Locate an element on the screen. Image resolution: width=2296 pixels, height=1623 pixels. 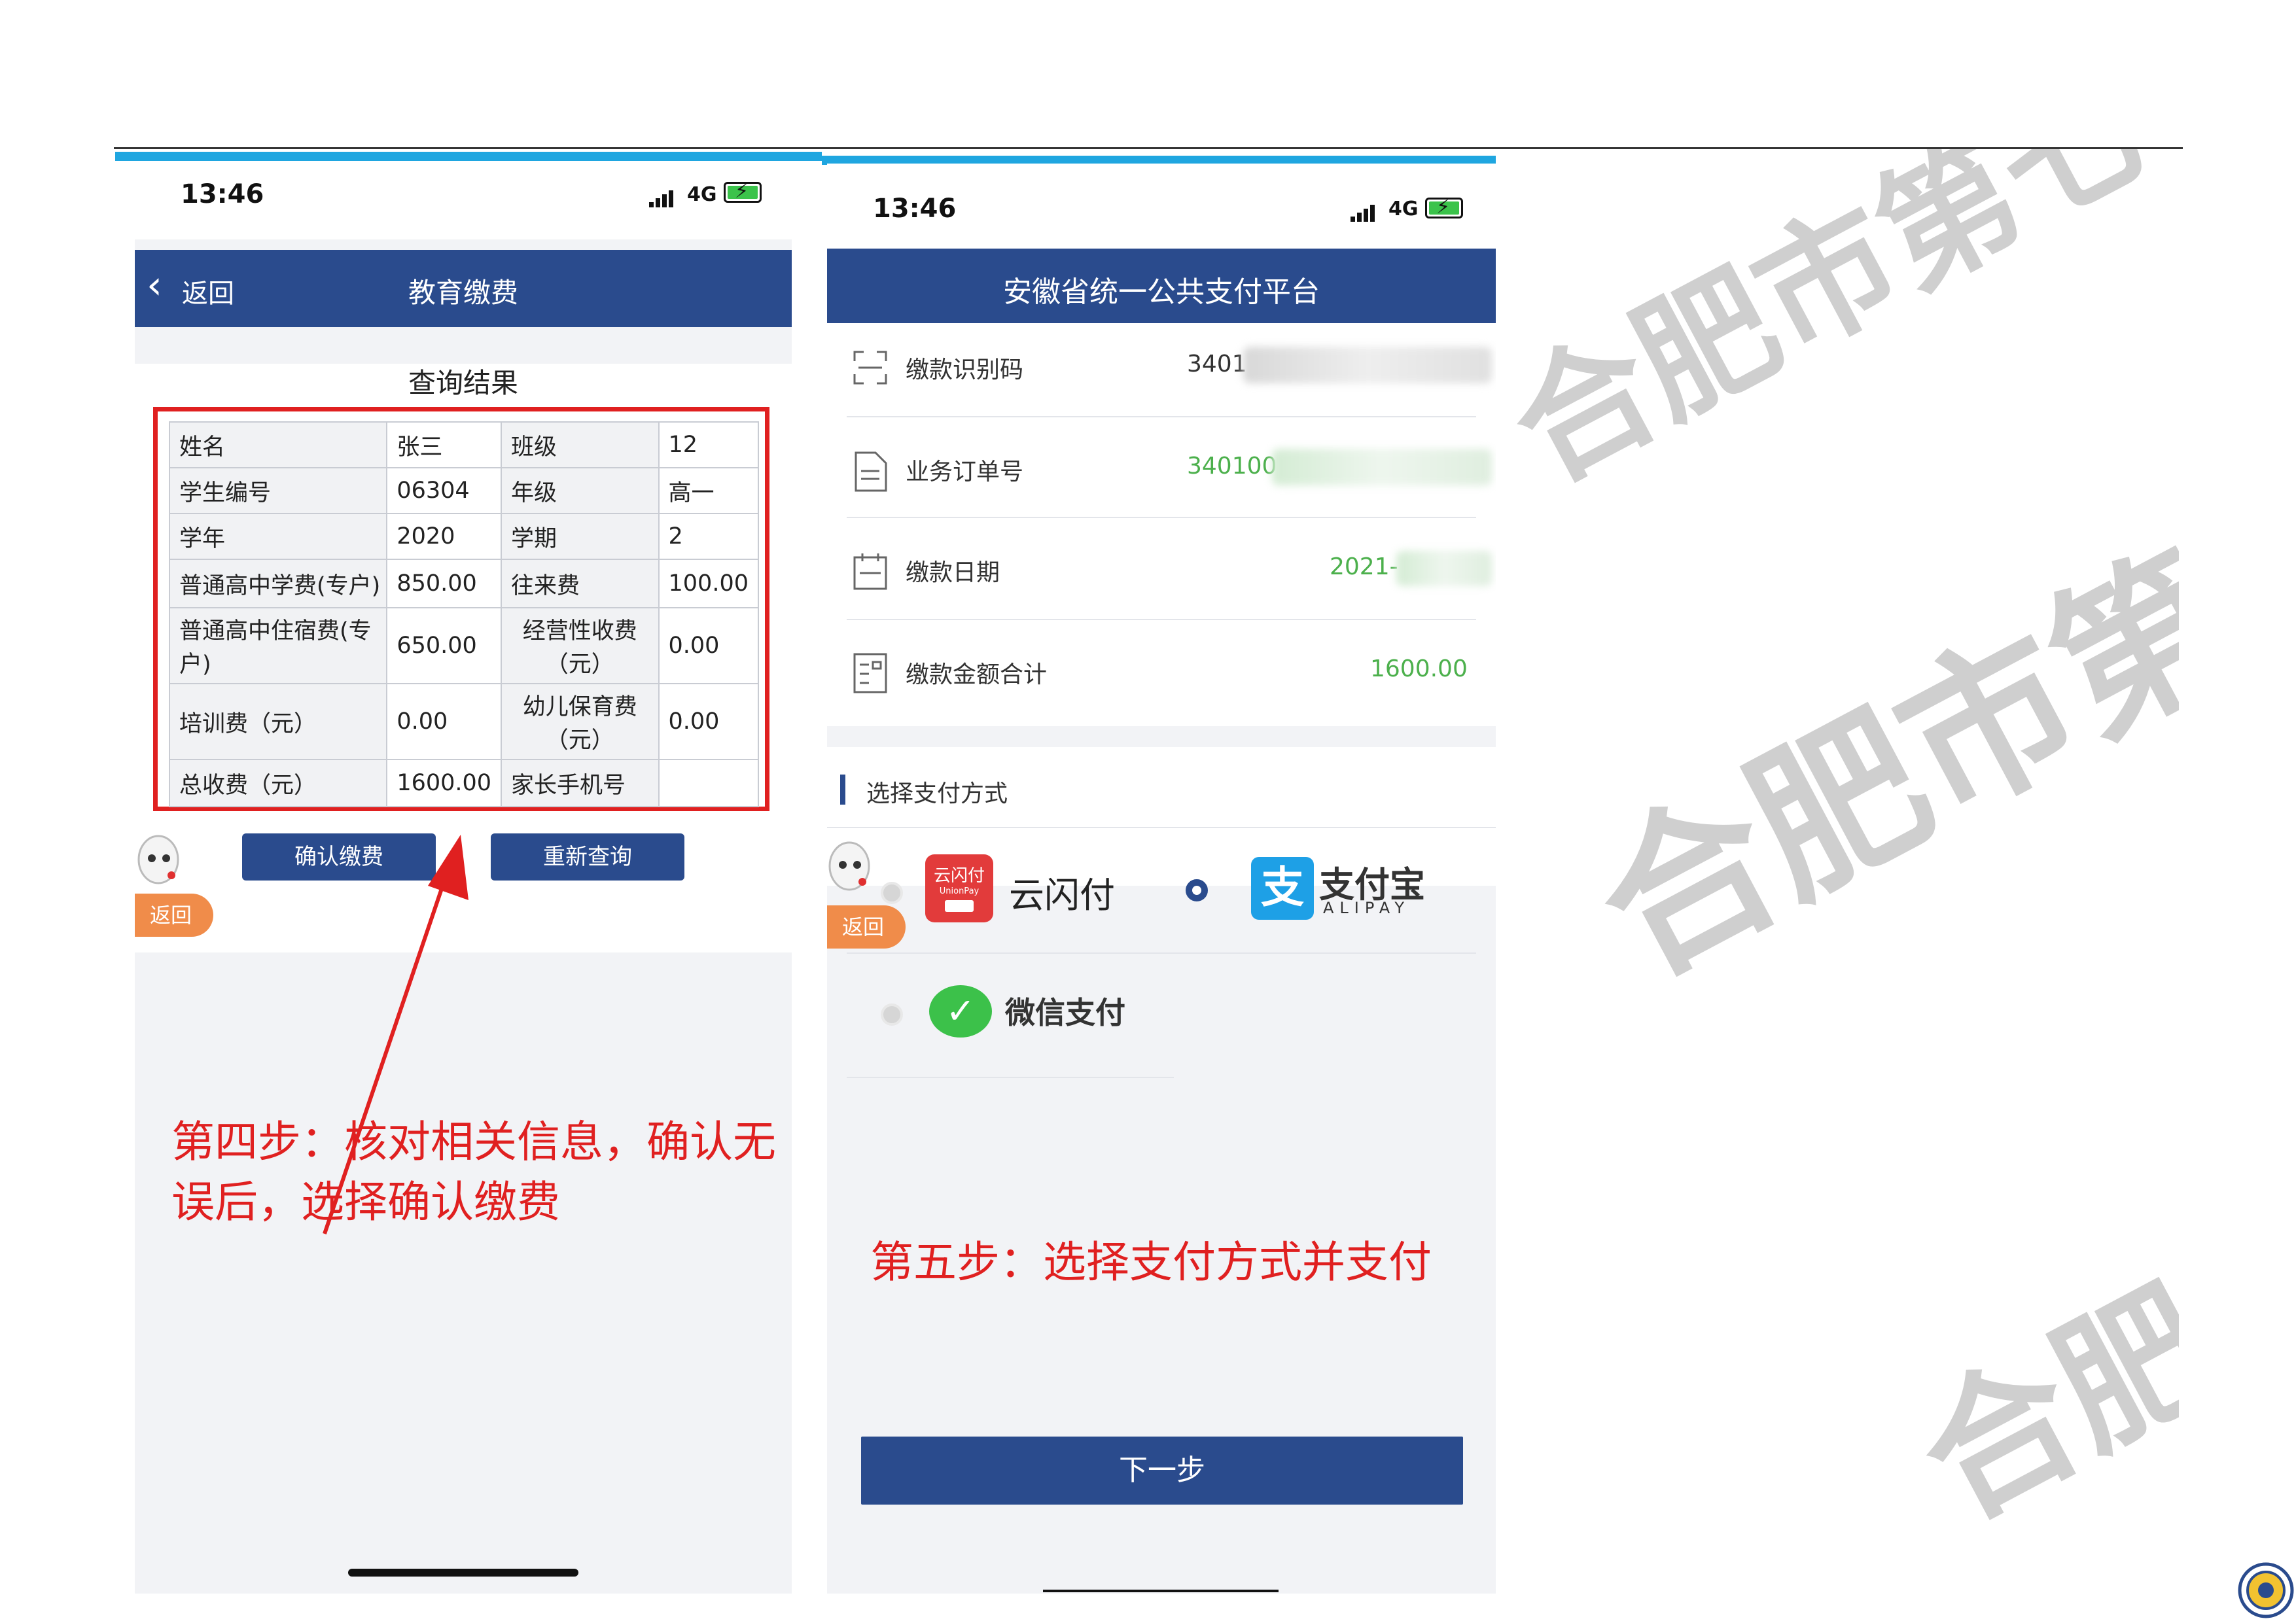
section-marker is located at coordinates (842, 790).